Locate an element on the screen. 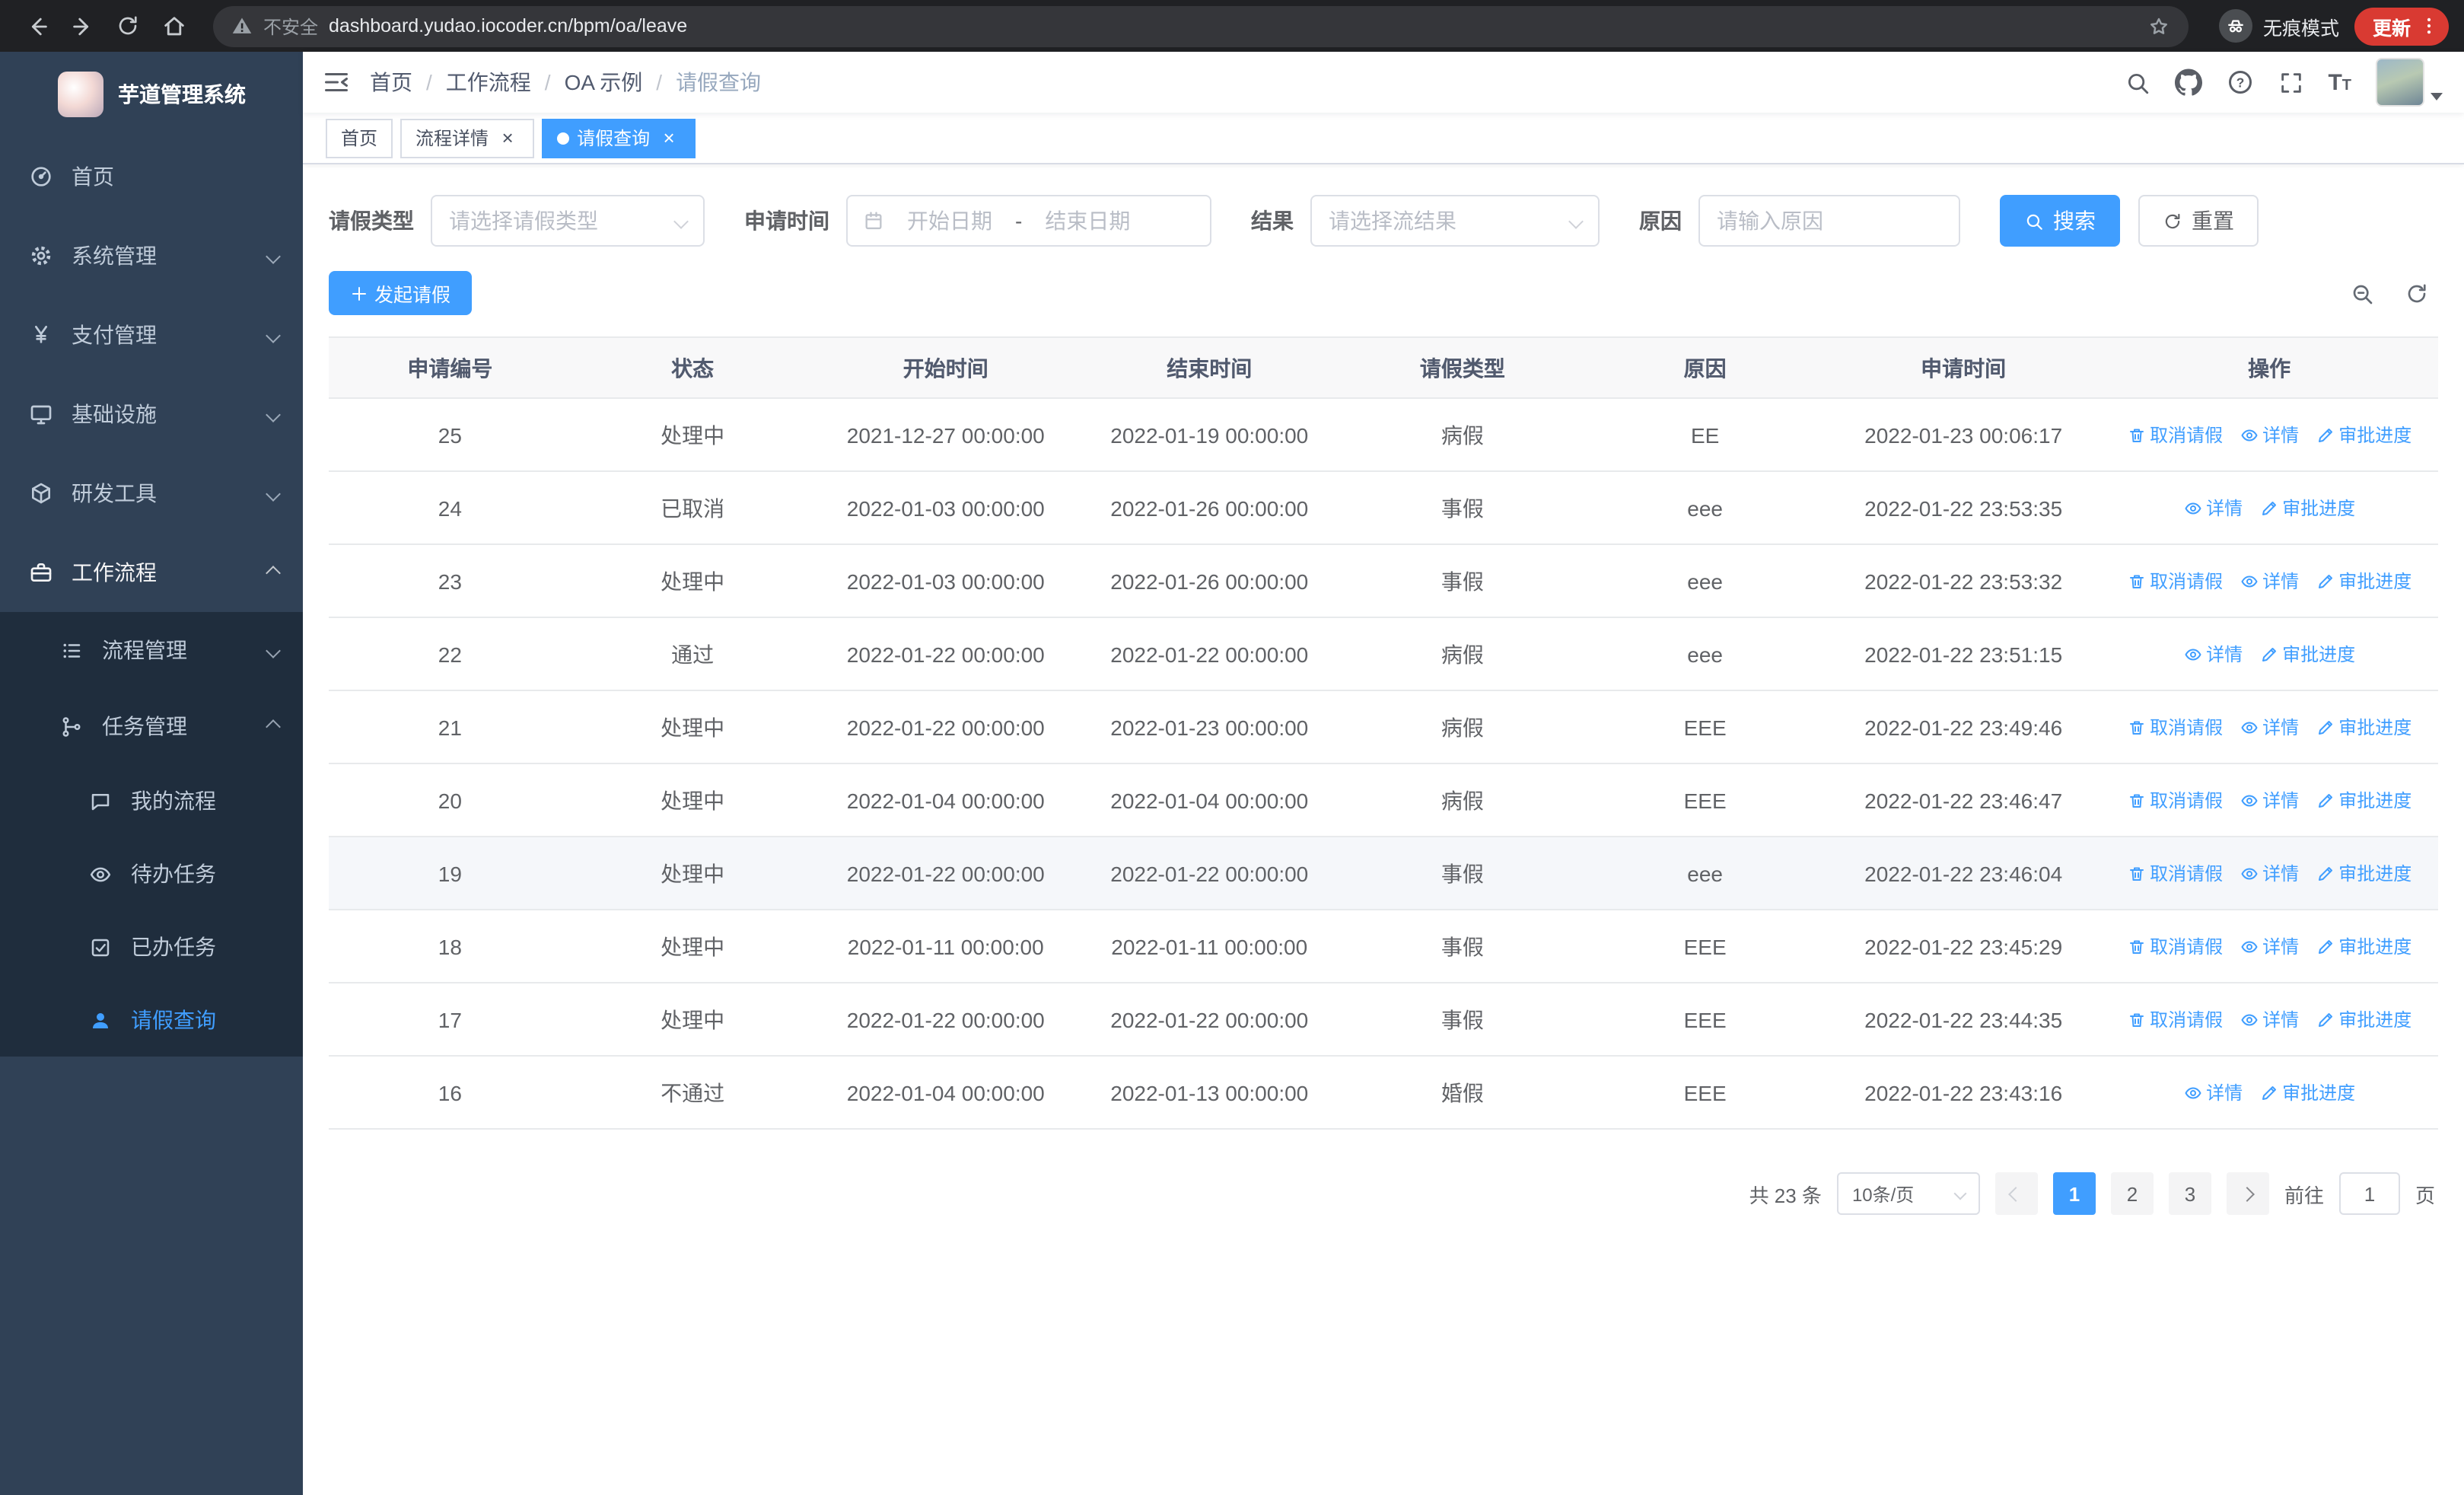 This screenshot has width=2464, height=1495. breadcrumb-workflow: 工作流程 is located at coordinates (488, 82).